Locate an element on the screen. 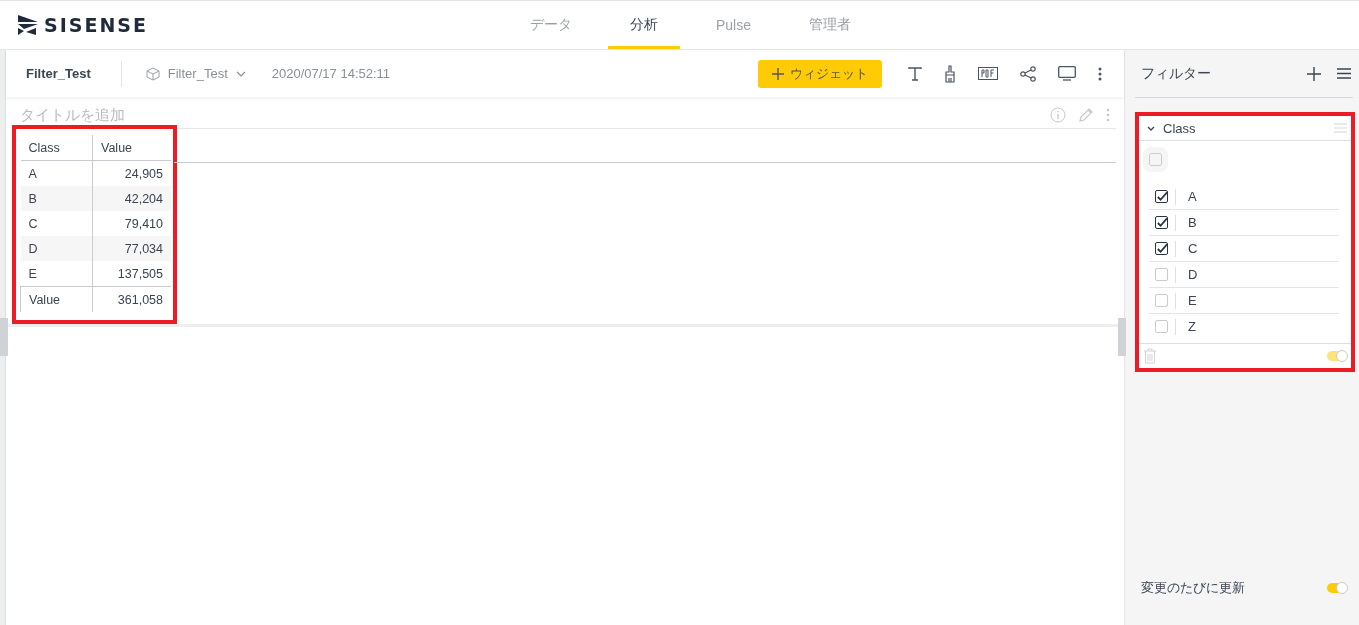 The image size is (1359, 625). total-cell: Value is located at coordinates (56, 299).